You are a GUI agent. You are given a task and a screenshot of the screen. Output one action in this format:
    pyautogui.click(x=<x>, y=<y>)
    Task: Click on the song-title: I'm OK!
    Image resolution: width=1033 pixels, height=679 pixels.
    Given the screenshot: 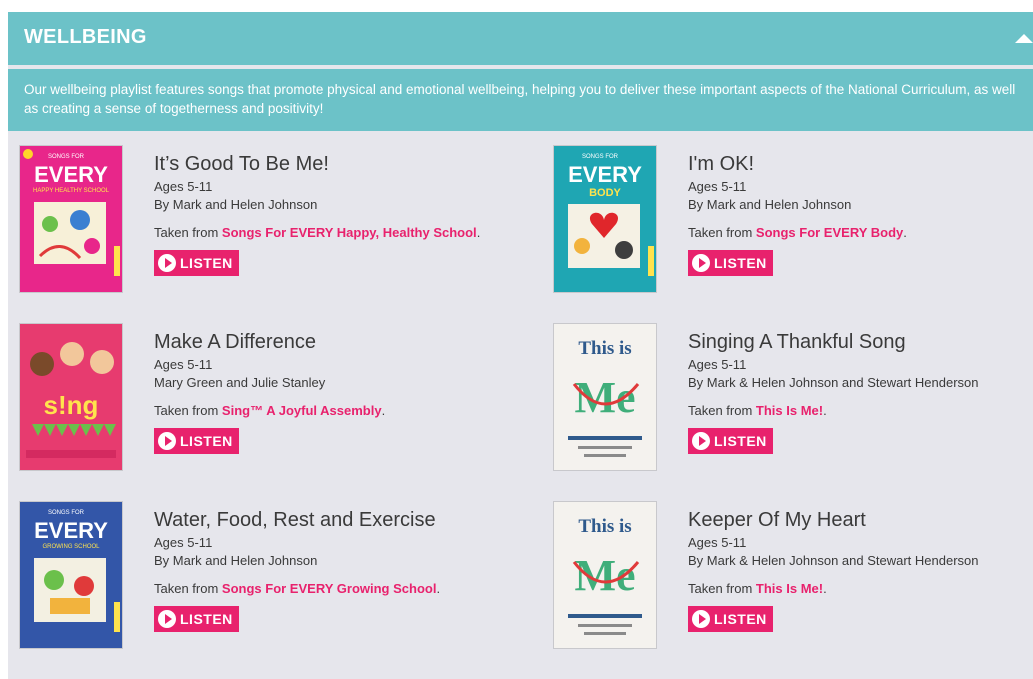 What is the action you would take?
    pyautogui.click(x=721, y=164)
    